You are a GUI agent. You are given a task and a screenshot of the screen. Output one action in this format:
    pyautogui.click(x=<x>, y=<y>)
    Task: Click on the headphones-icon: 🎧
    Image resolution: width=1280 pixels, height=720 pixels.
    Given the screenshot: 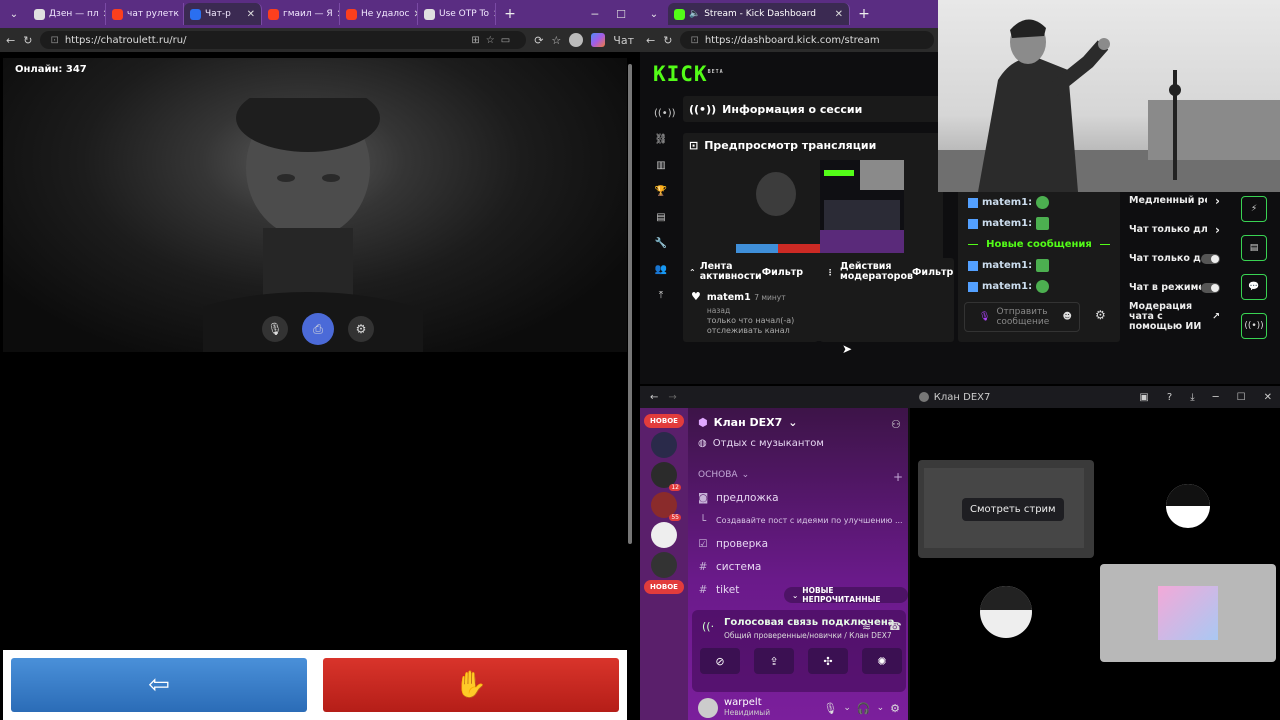 What is the action you would take?
    pyautogui.click(x=864, y=708)
    